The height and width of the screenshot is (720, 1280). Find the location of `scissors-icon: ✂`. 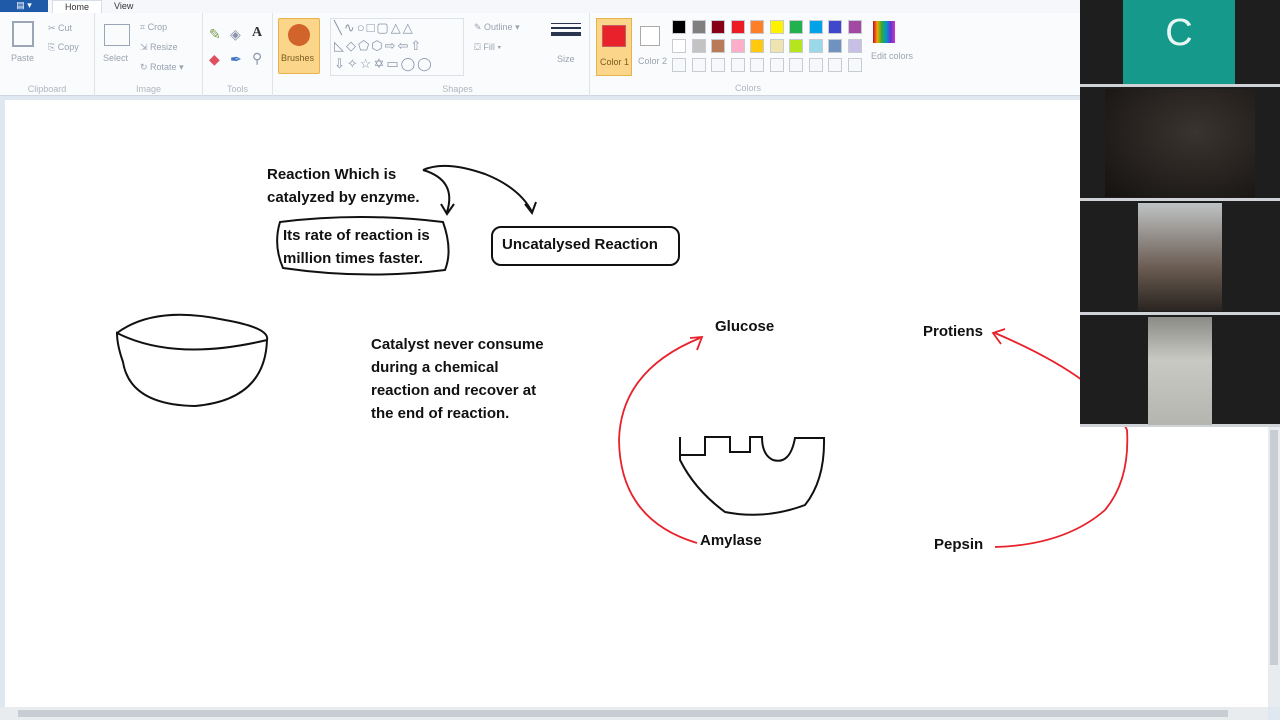

scissors-icon: ✂ is located at coordinates (53, 28).